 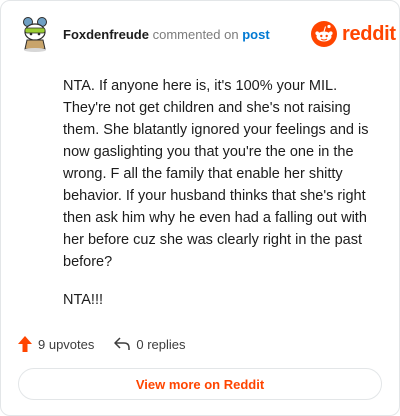 I want to click on reddit-logo: reddit, so click(x=353, y=34).